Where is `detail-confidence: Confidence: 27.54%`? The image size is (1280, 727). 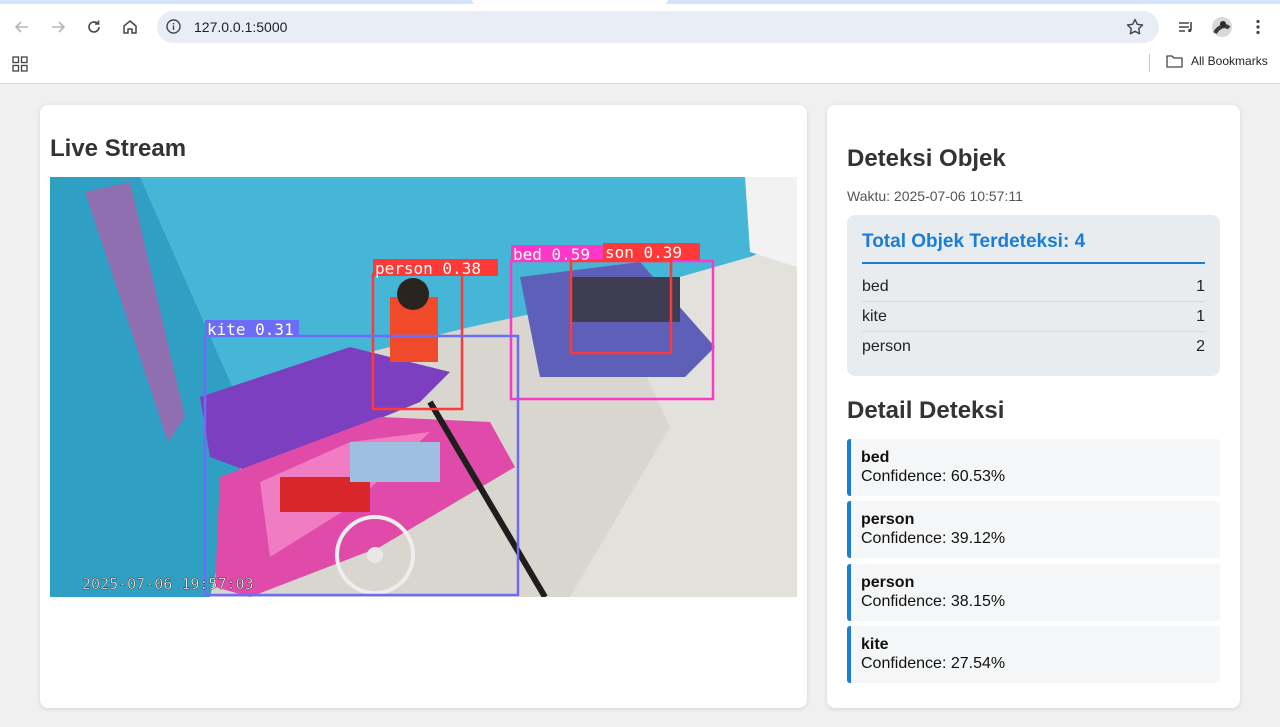
detail-confidence: Confidence: 27.54% is located at coordinates (933, 663).